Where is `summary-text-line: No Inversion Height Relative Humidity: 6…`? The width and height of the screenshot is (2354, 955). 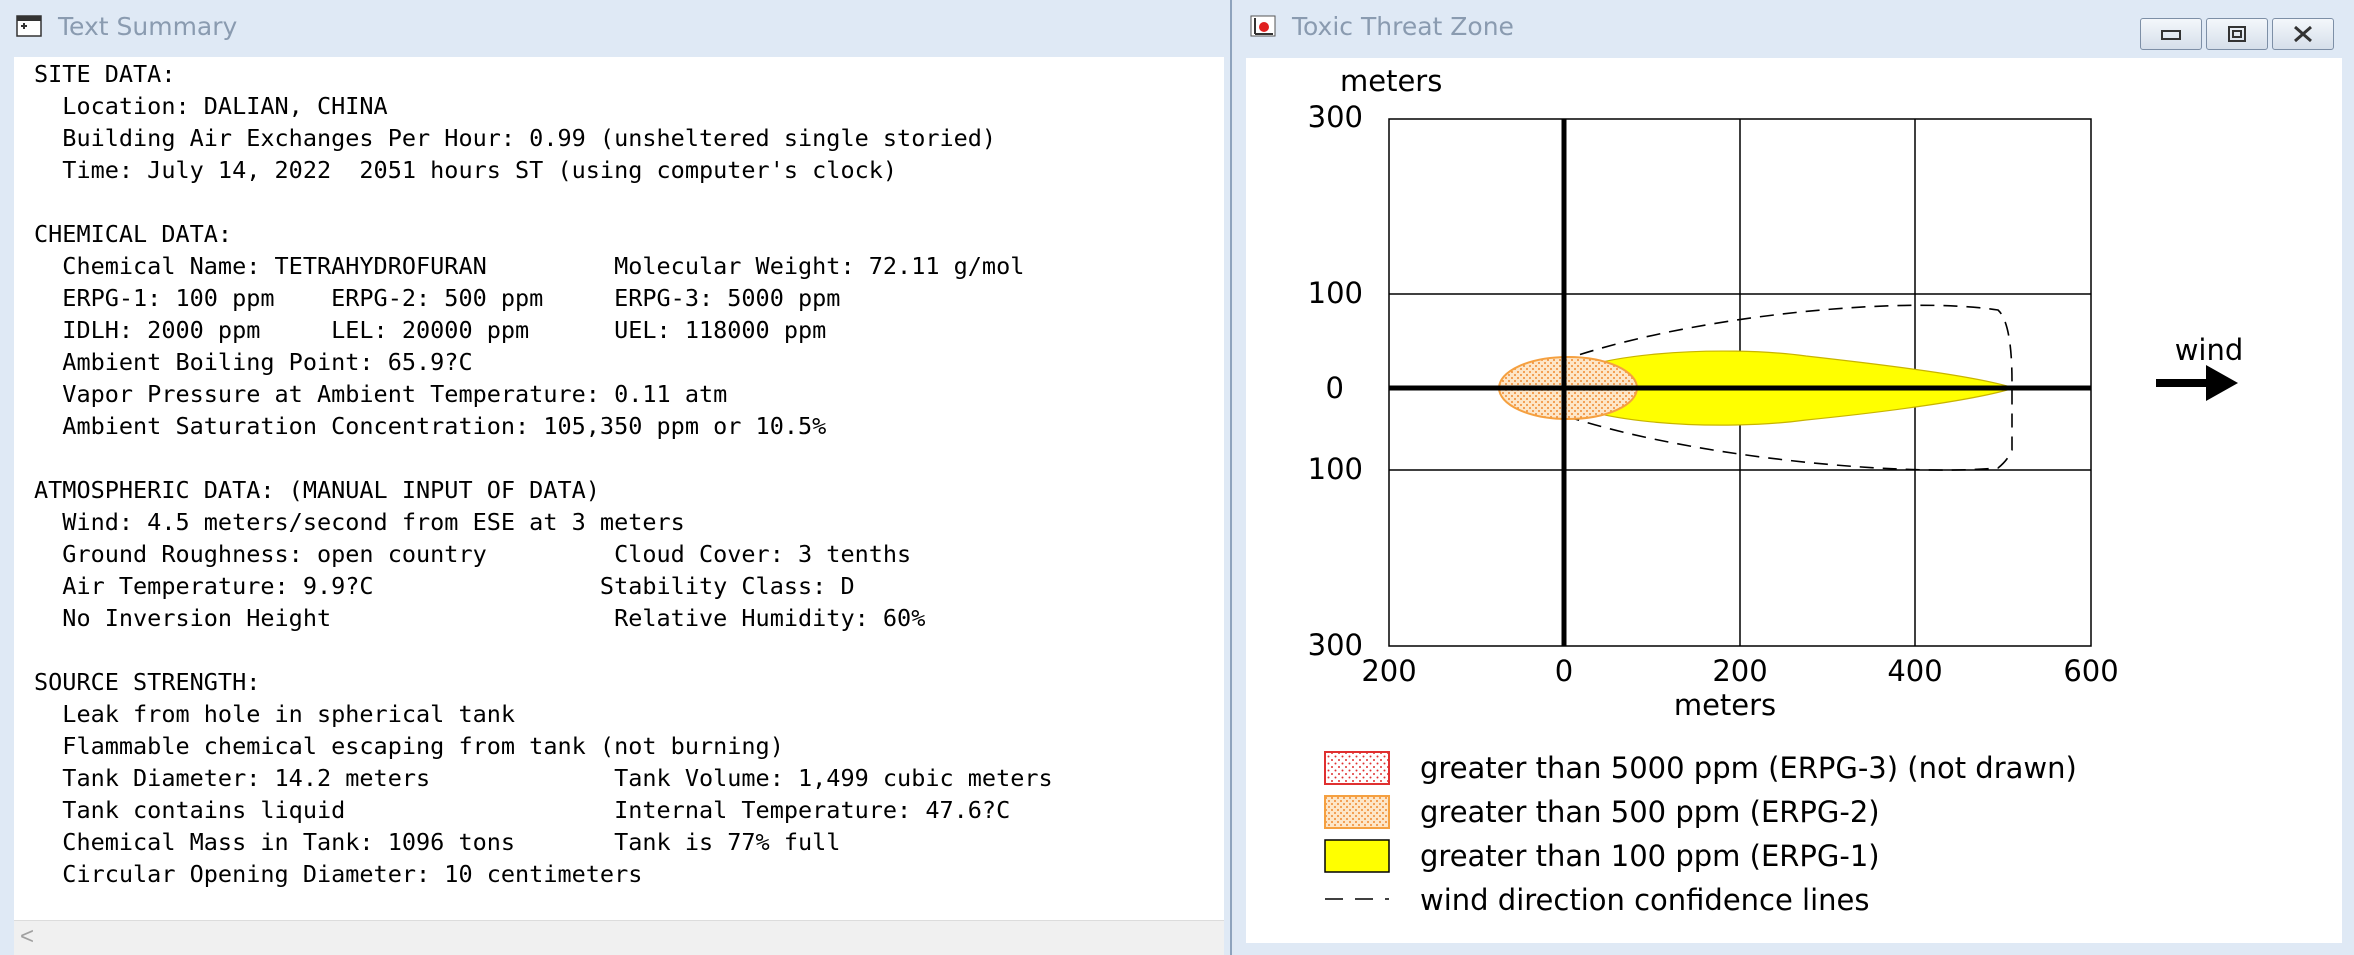
summary-text-line: No Inversion Height Relative Humidity: 6… is located at coordinates (480, 618).